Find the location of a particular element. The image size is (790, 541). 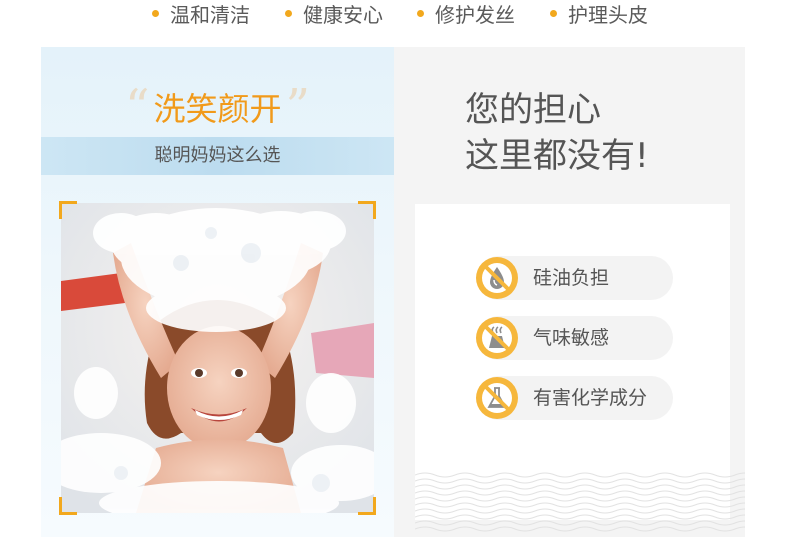

close-quote-mark: ” is located at coordinates (298, 107).